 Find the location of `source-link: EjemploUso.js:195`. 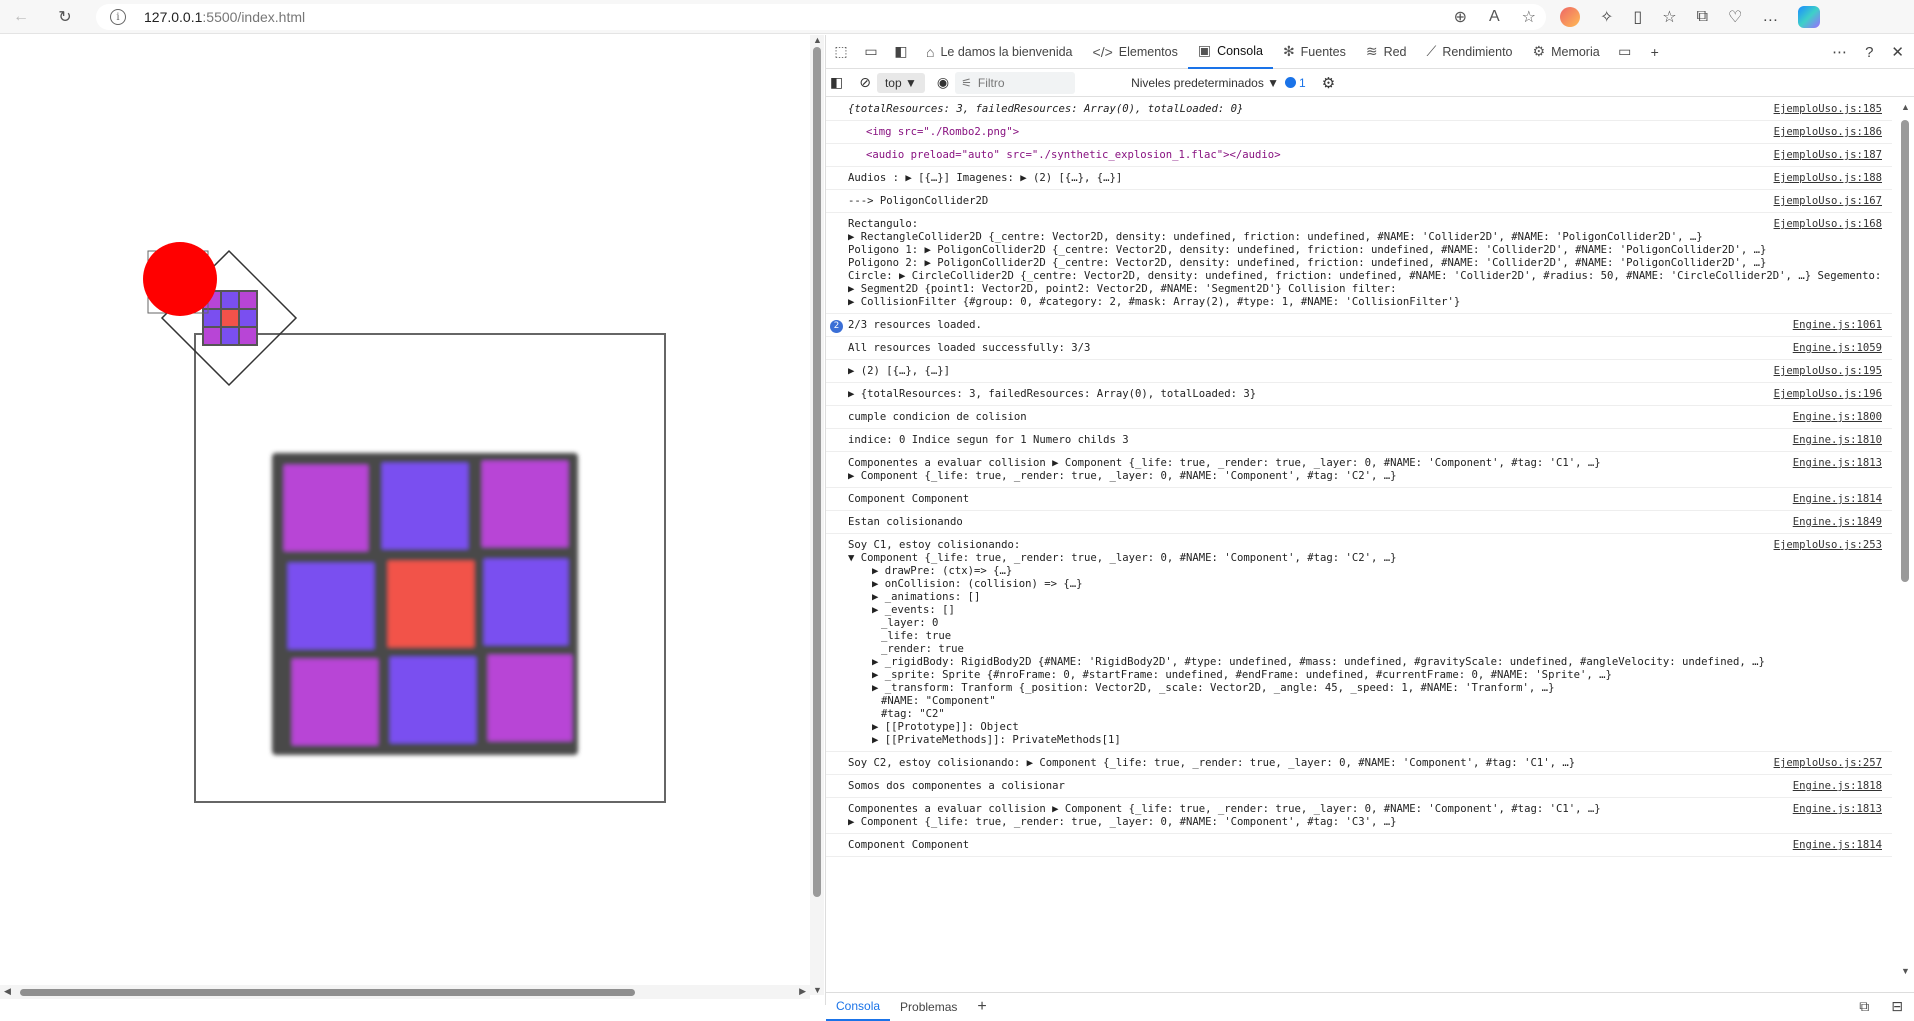

source-link: EjemploUso.js:195 is located at coordinates (1828, 371).